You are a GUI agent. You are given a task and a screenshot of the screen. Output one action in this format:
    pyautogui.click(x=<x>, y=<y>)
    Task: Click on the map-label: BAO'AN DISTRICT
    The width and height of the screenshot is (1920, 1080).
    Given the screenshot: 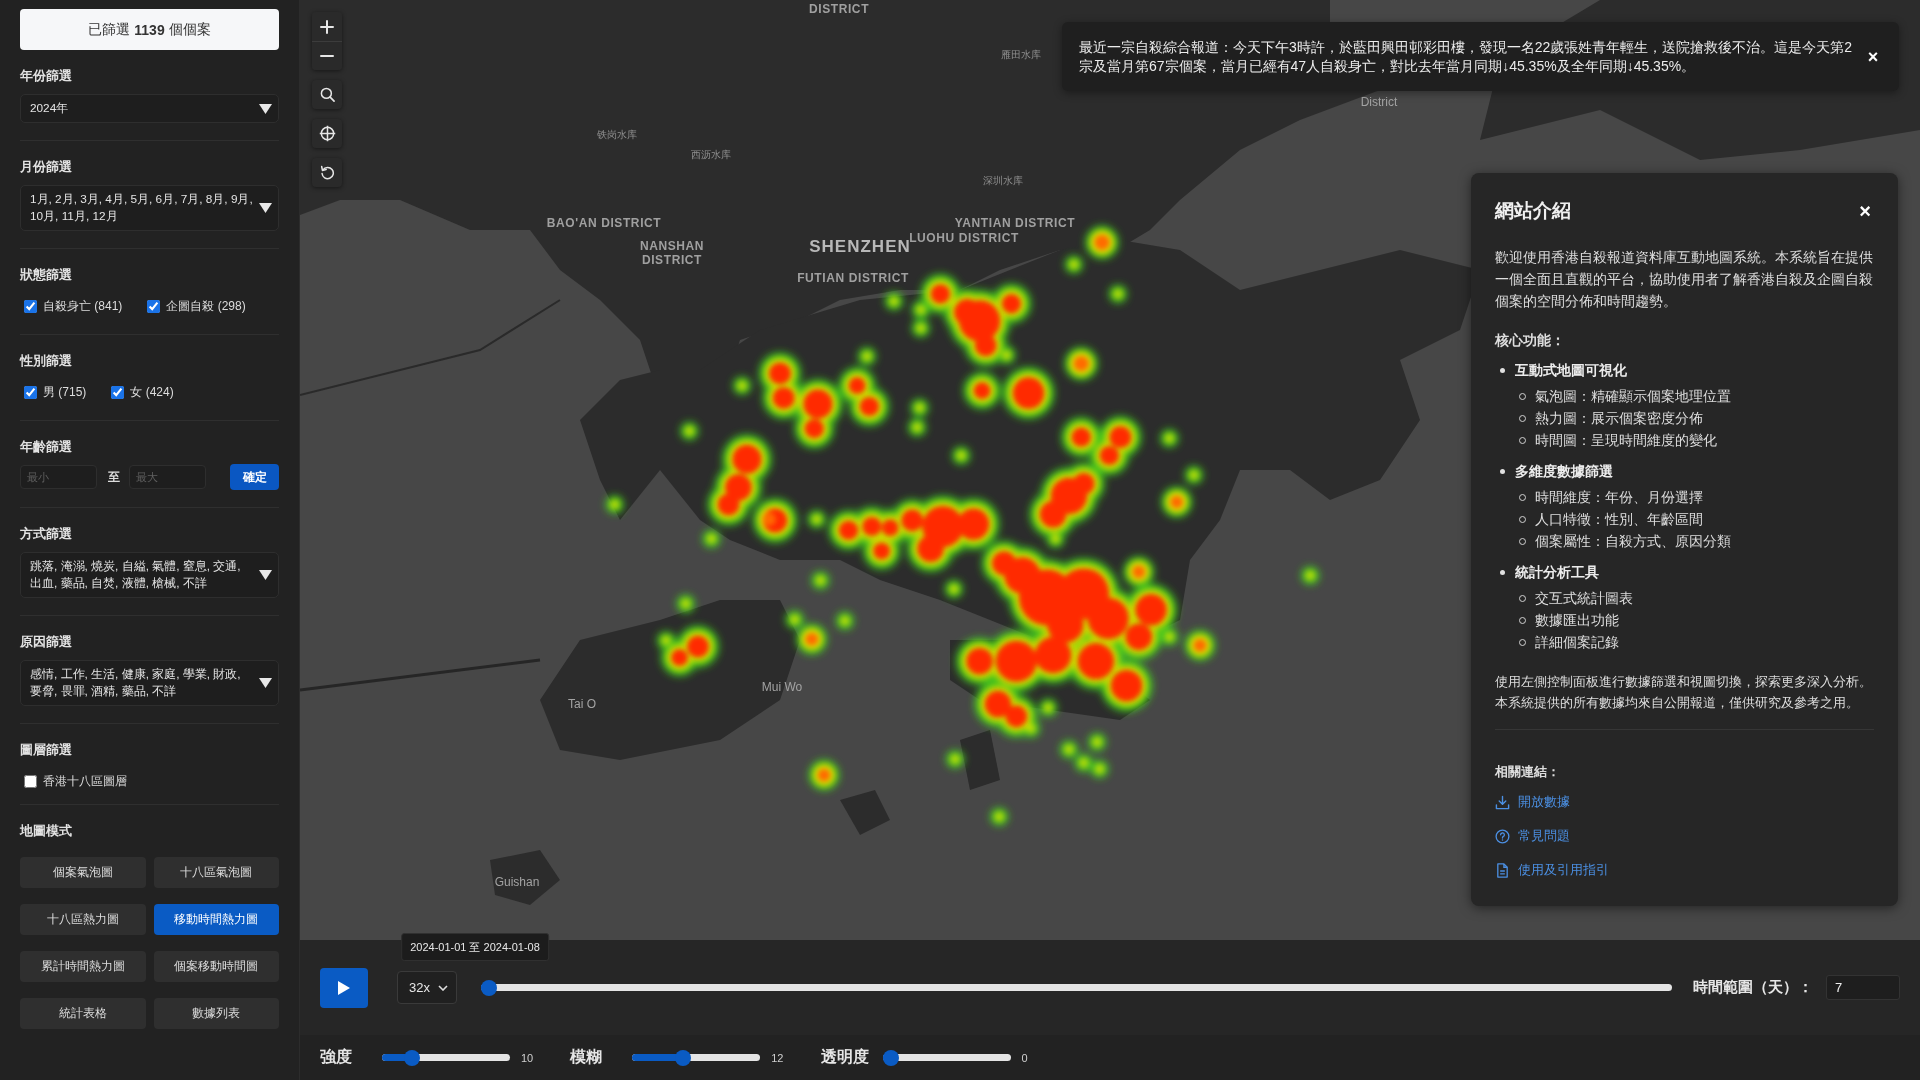 What is the action you would take?
    pyautogui.click(x=604, y=223)
    